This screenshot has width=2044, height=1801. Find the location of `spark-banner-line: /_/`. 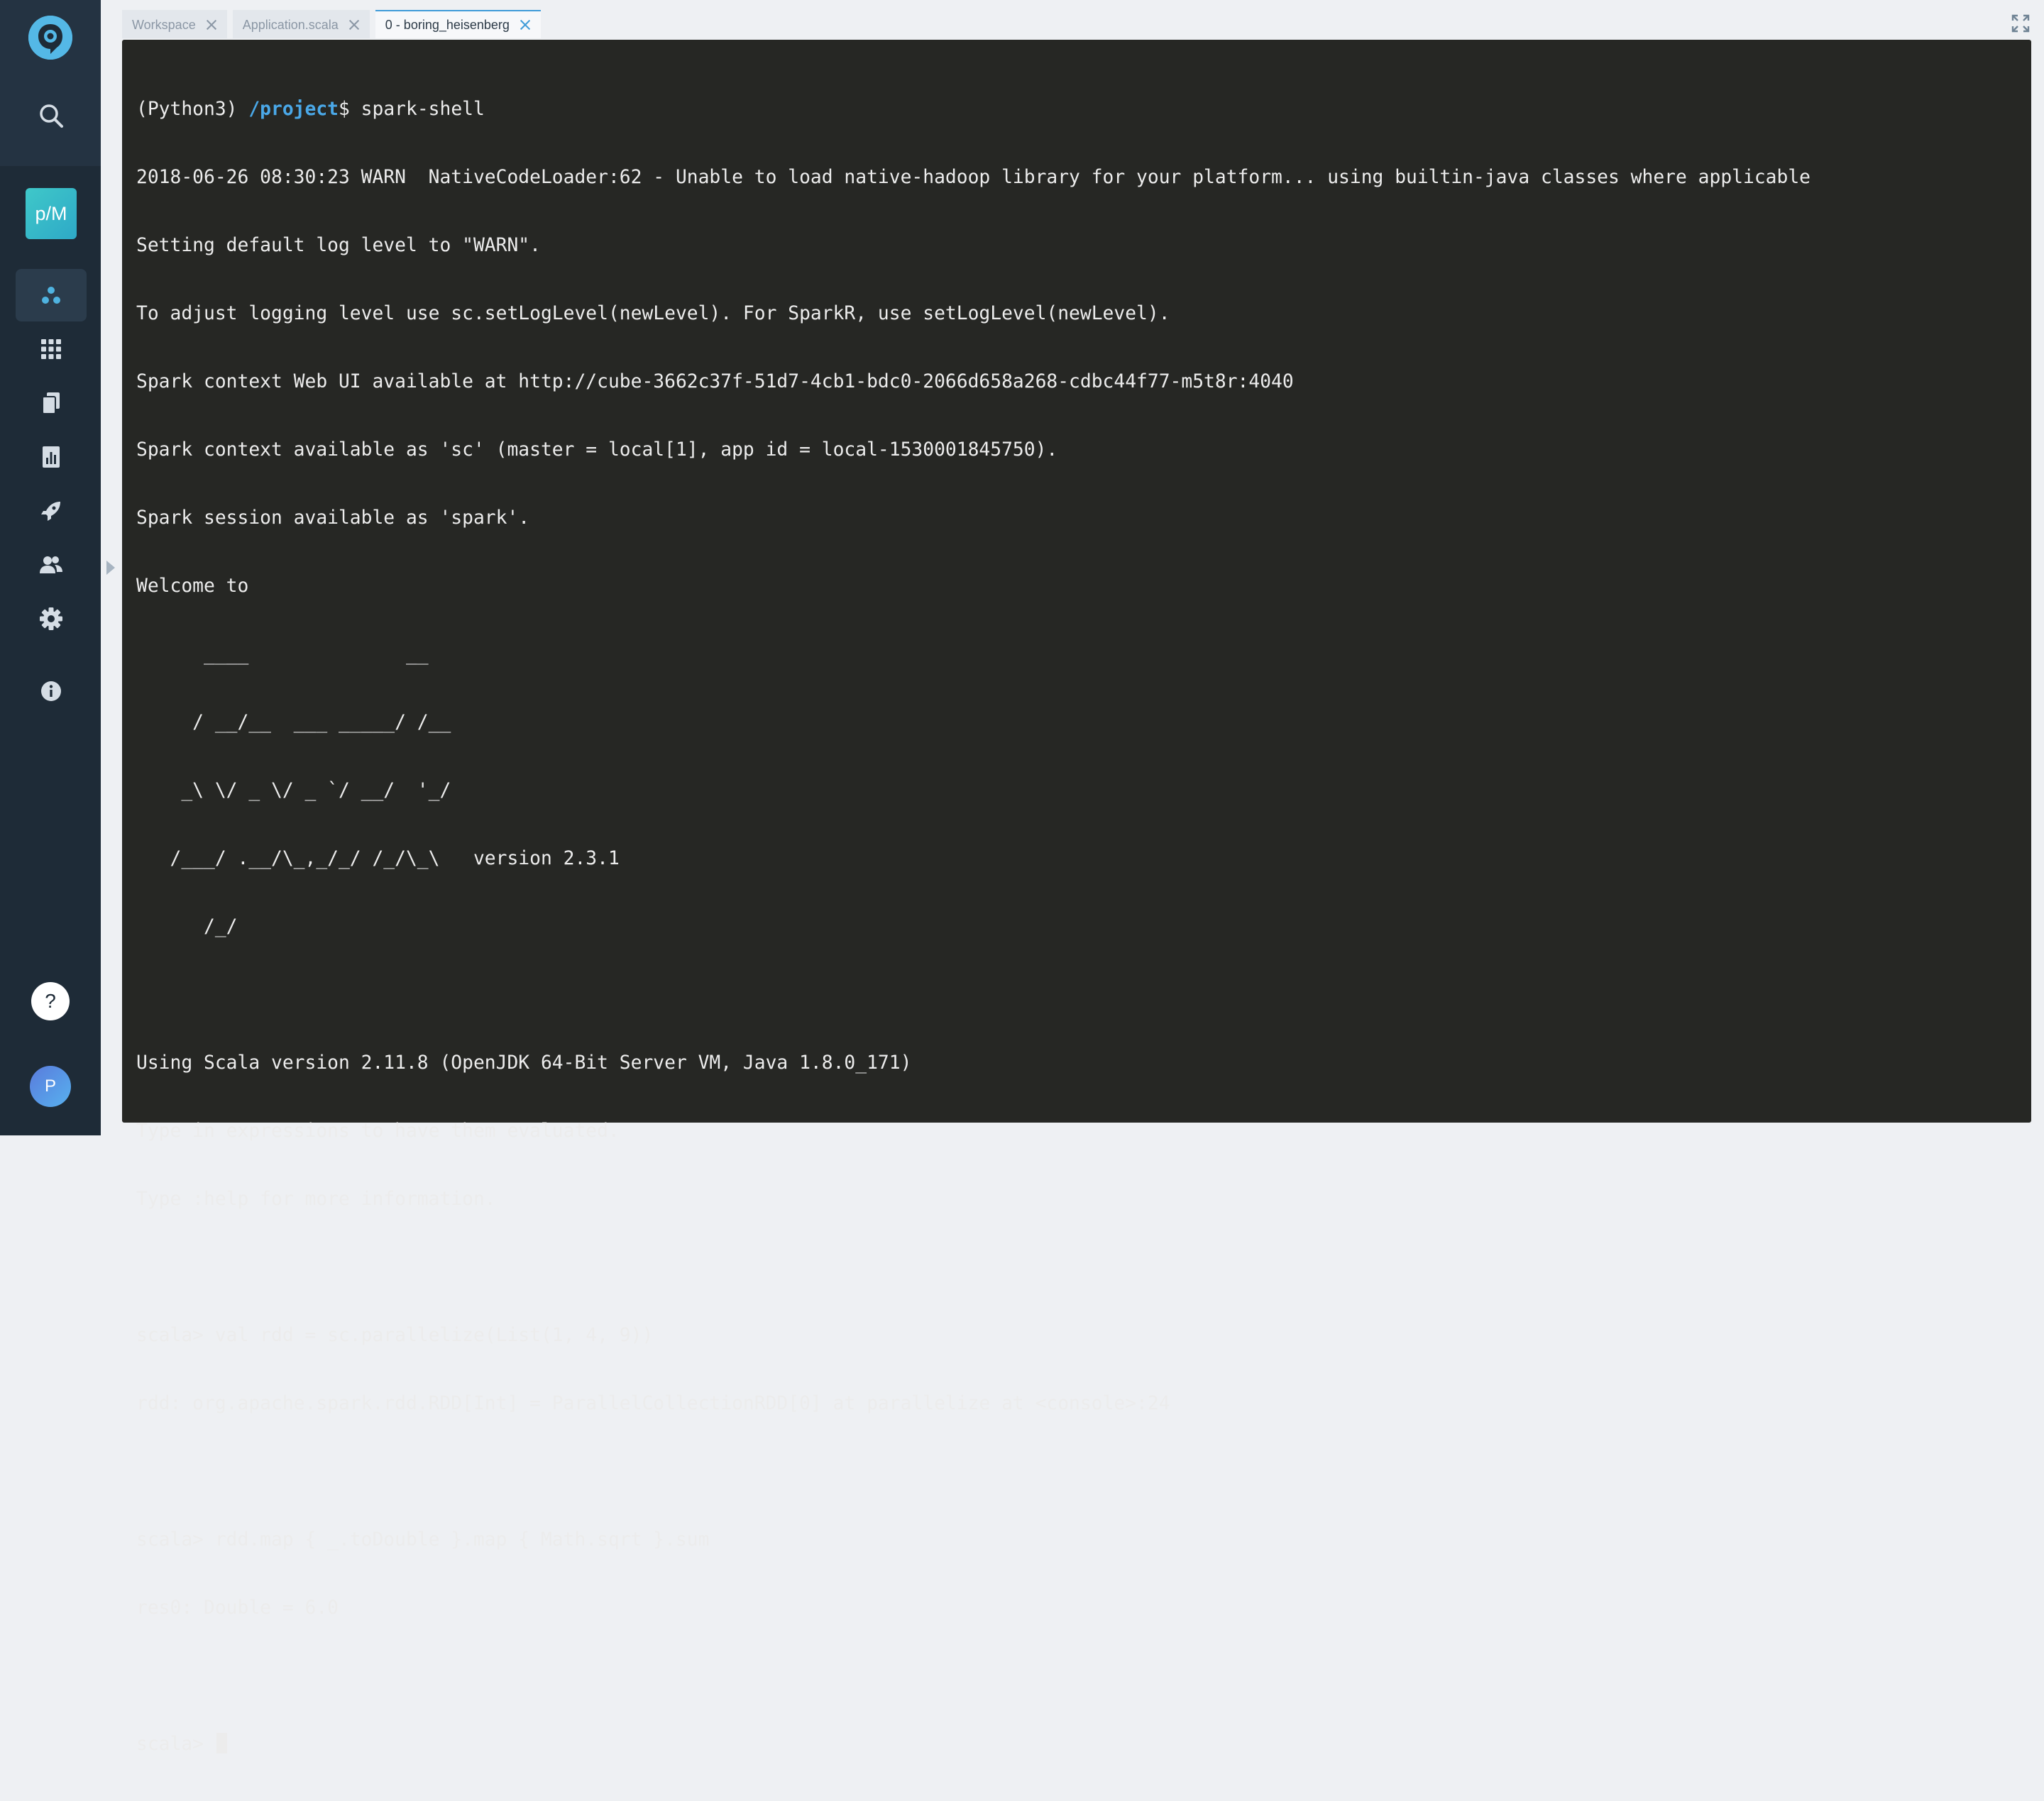

spark-banner-line: /_/ is located at coordinates (187, 926).